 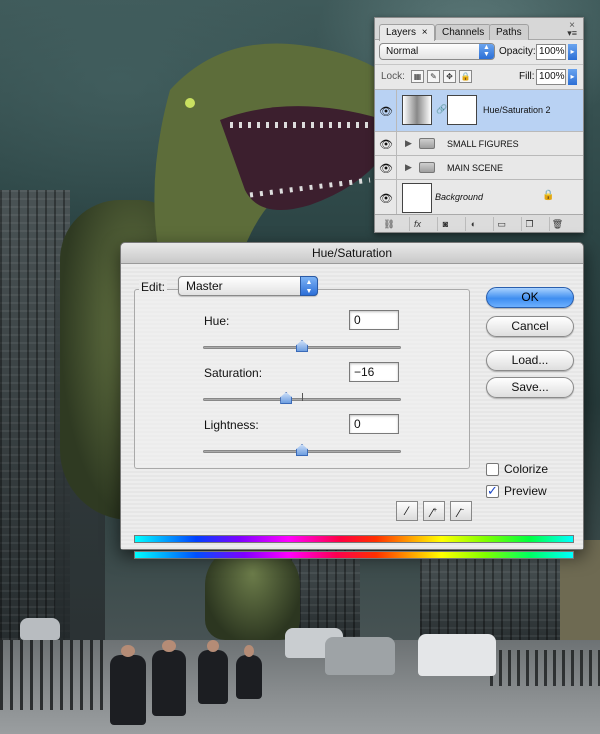 I want to click on fx-icon: fx, so click(x=417, y=224).